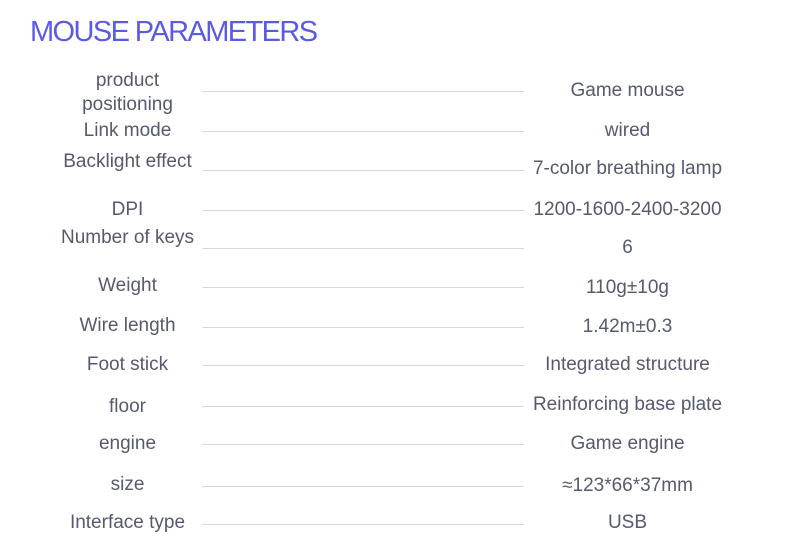 This screenshot has width=790, height=550. Describe the element at coordinates (127, 522) in the screenshot. I see `param-label-interface-type: Interface type` at that location.